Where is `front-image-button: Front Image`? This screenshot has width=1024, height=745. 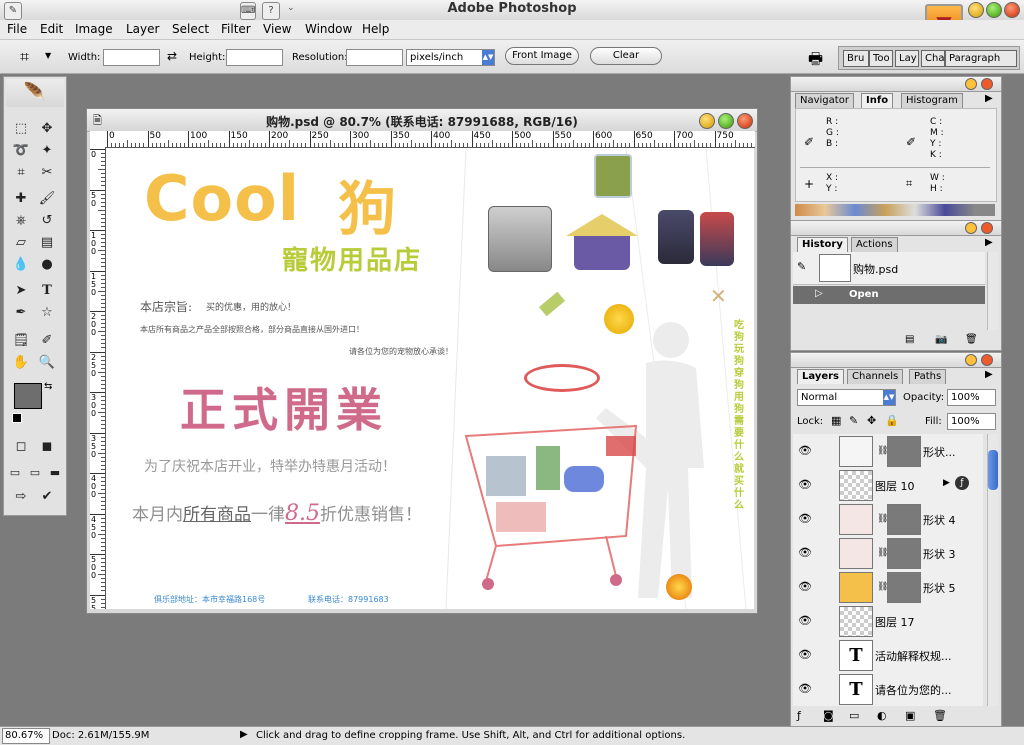
front-image-button: Front Image is located at coordinates (542, 56).